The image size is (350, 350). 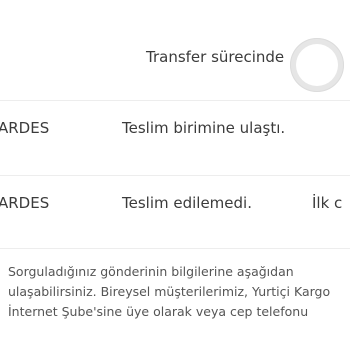 I want to click on bottom-fade, so click(x=175, y=343).